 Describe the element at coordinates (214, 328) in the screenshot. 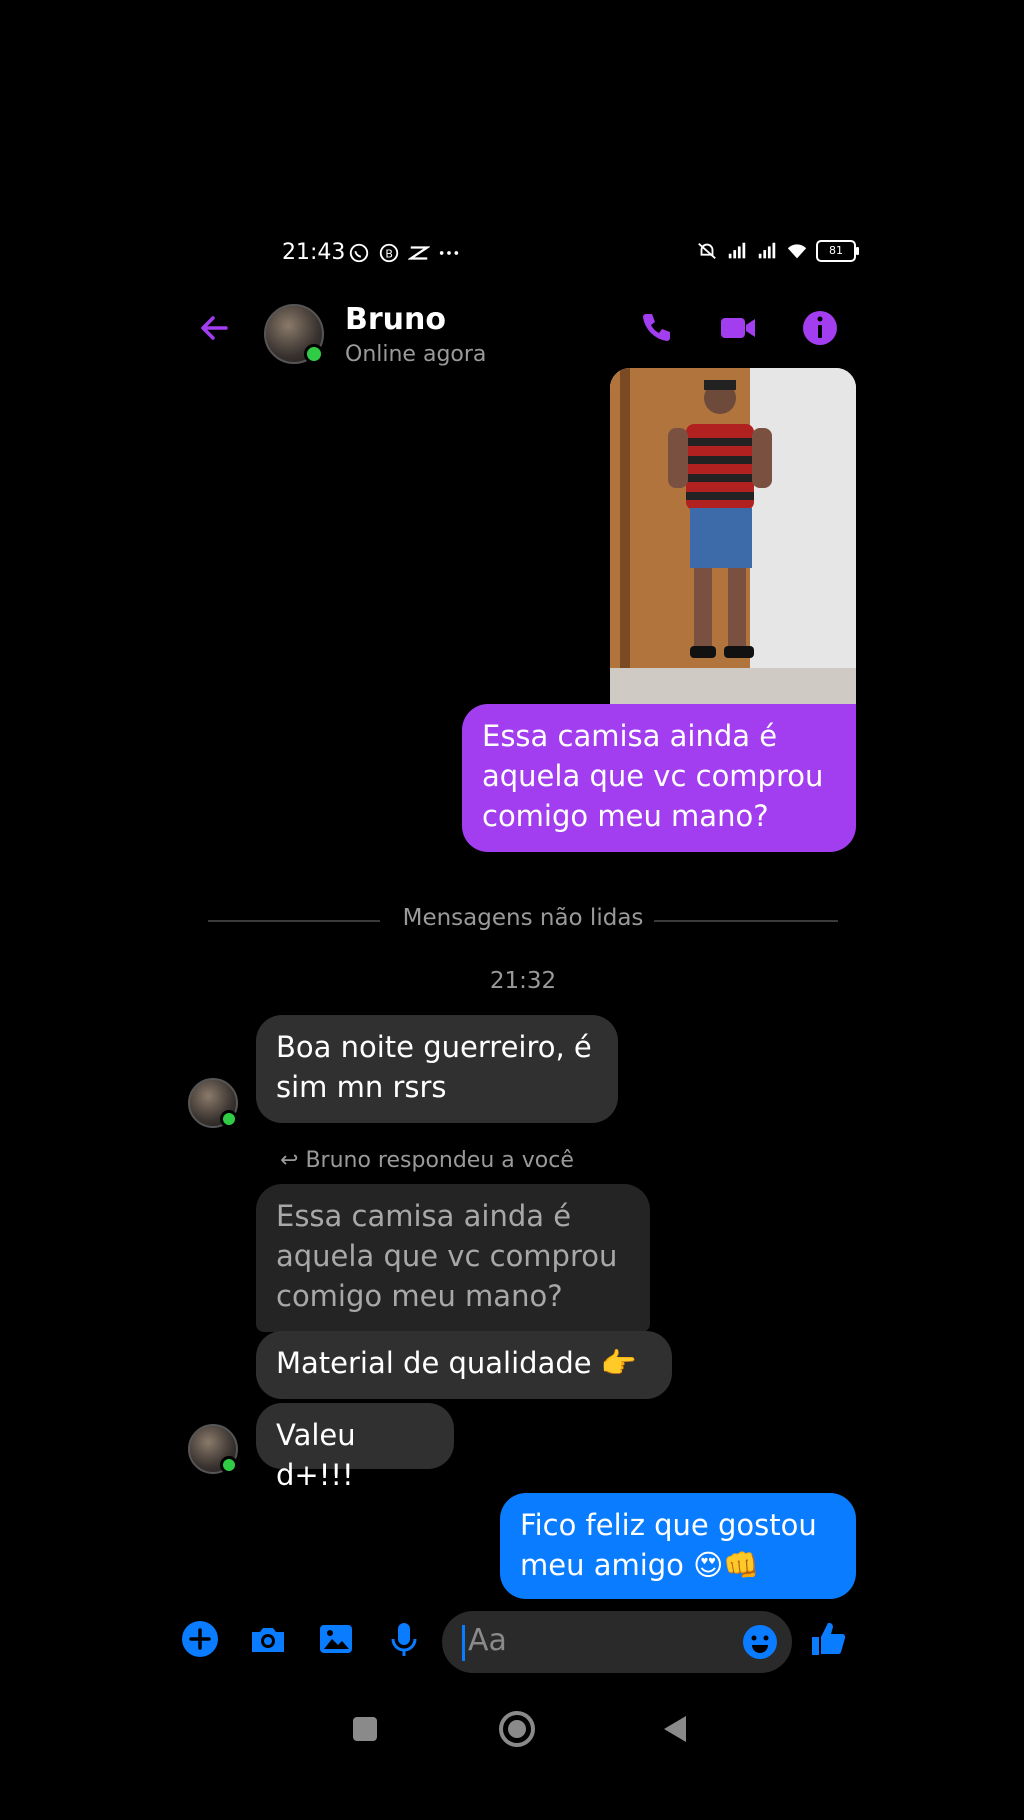

I see `back-arrow-icon` at that location.